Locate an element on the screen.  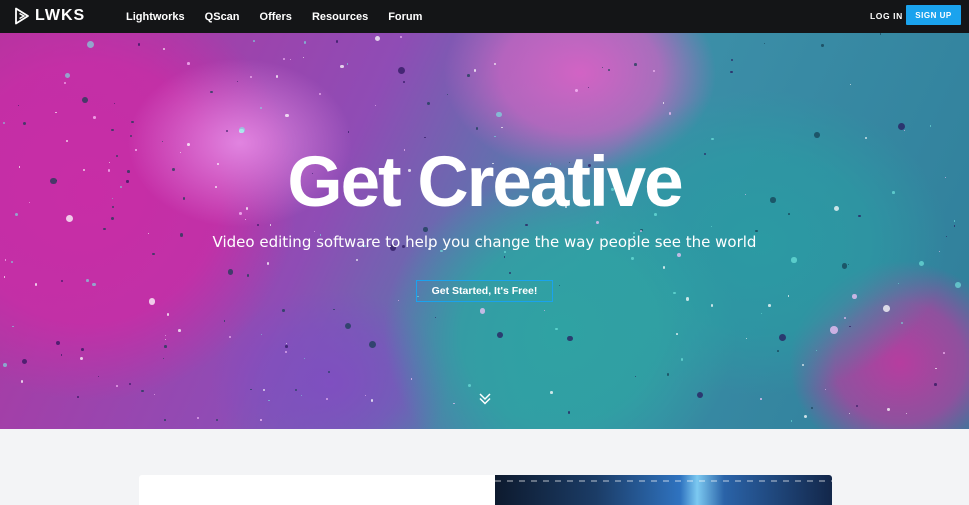
feature-card is located at coordinates (317, 490).